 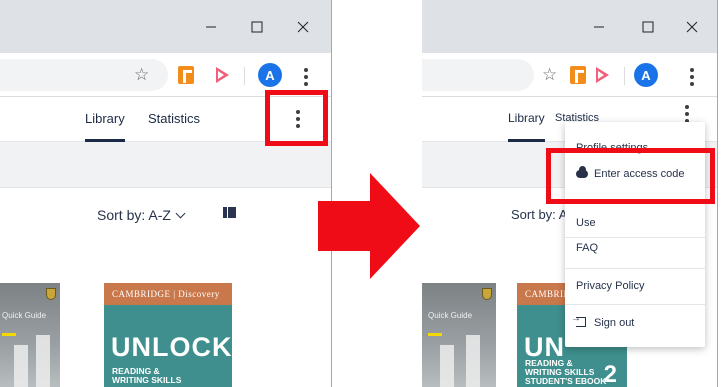 What do you see at coordinates (134, 215) in the screenshot?
I see `sort-label: Sort by: A-Z` at bounding box center [134, 215].